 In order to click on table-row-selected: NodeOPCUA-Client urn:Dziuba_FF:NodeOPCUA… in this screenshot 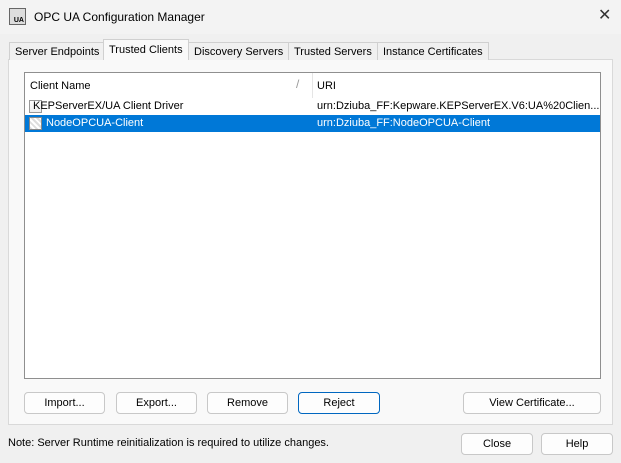, I will do `click(312, 123)`.